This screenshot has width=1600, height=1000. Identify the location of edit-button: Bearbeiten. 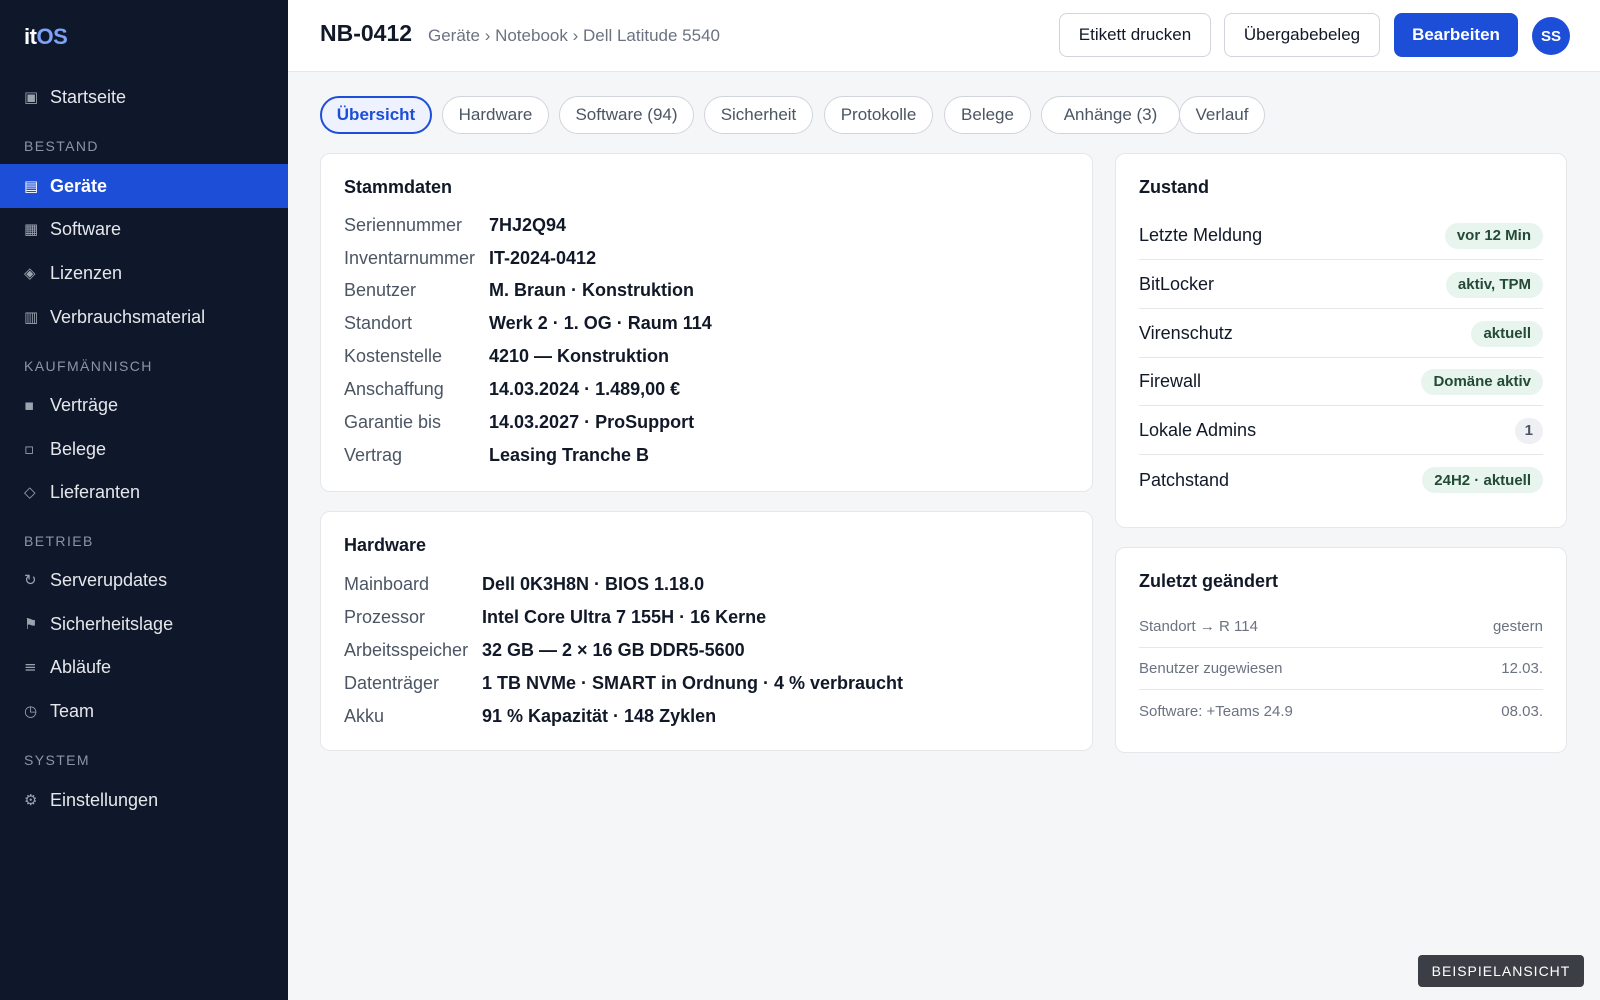
(1456, 35).